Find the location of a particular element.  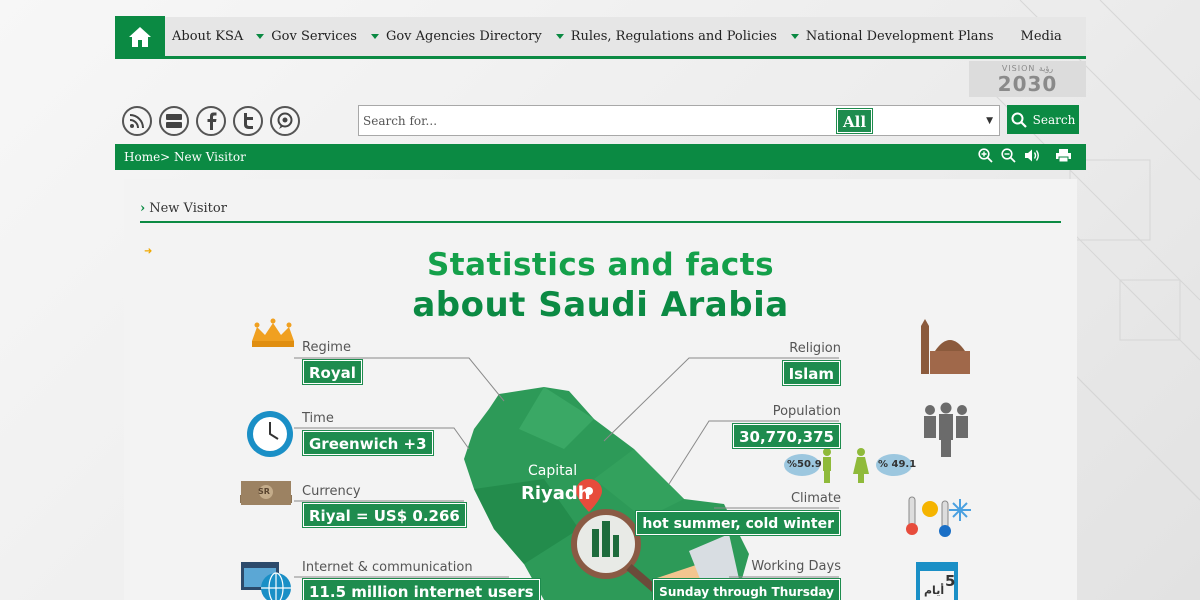

climate-value: hot summer, cold winter is located at coordinates (738, 523).